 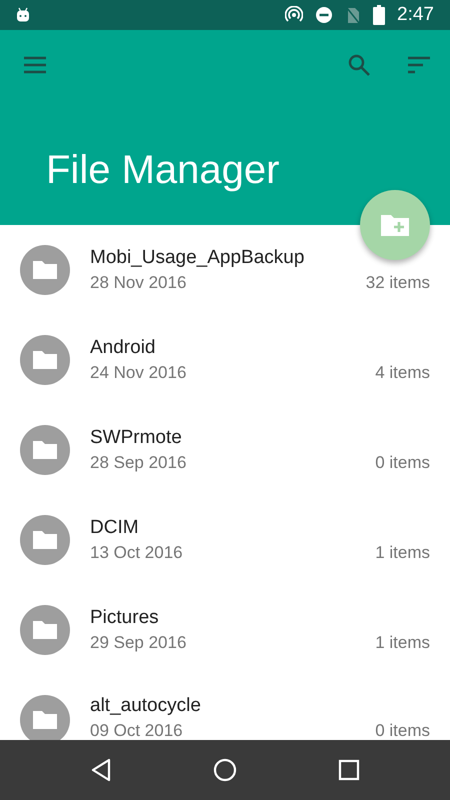 What do you see at coordinates (138, 283) in the screenshot?
I see `folder-date: 28 Nov 2016` at bounding box center [138, 283].